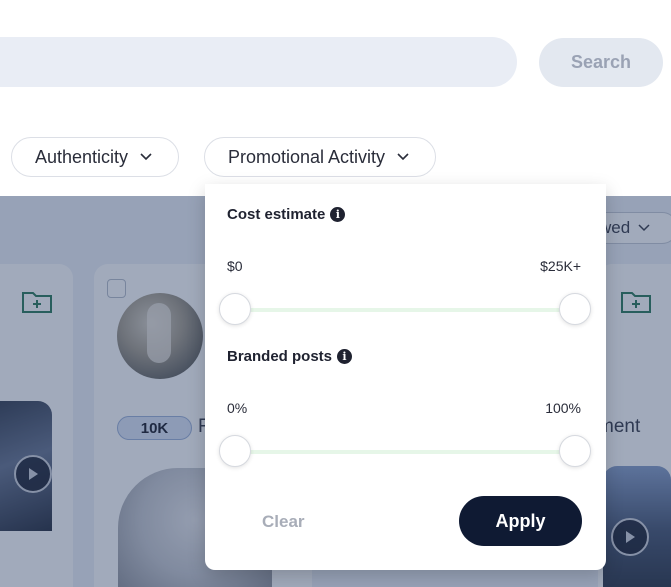 The height and width of the screenshot is (587, 671). Describe the element at coordinates (307, 156) in the screenshot. I see `filter-promotional-activity-label: Promotional Activity` at that location.